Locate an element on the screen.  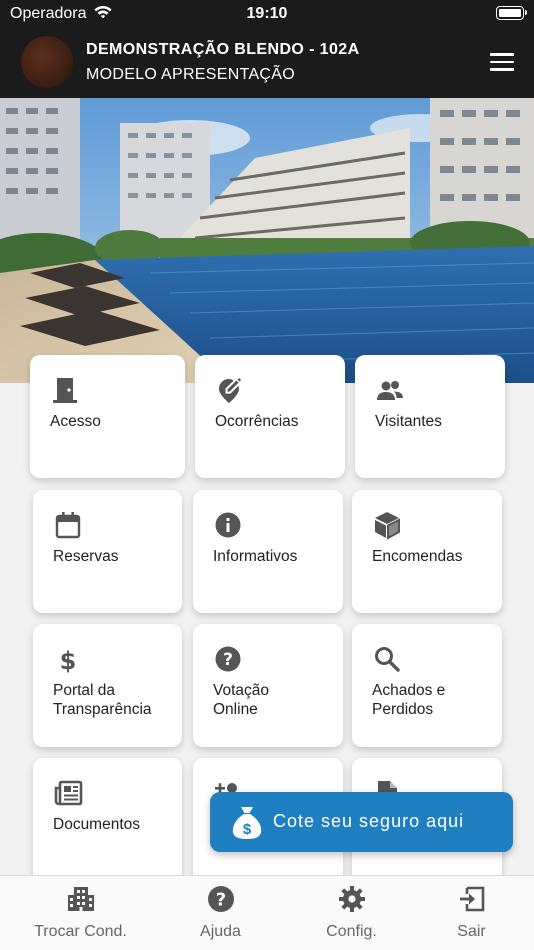
edit-location-icon is located at coordinates (230, 390).